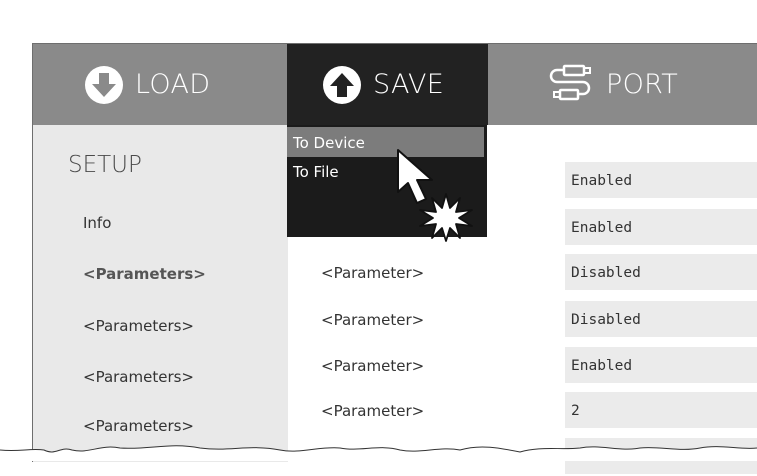  Describe the element at coordinates (104, 84) in the screenshot. I see `download-circle-icon` at that location.